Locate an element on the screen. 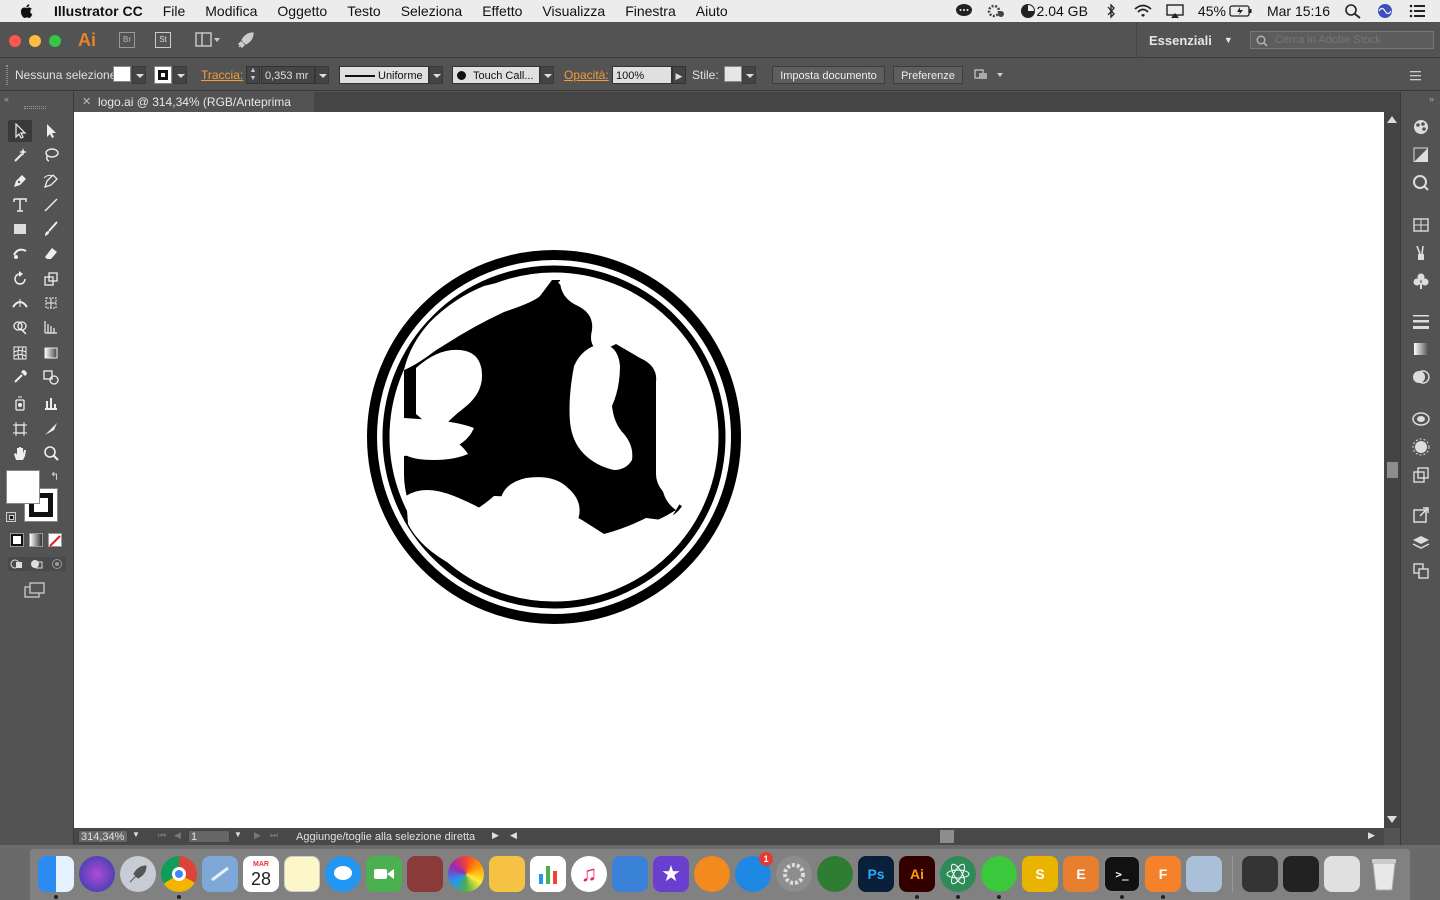 The height and width of the screenshot is (900, 1440). menu-effetto: Effetto is located at coordinates (502, 11).